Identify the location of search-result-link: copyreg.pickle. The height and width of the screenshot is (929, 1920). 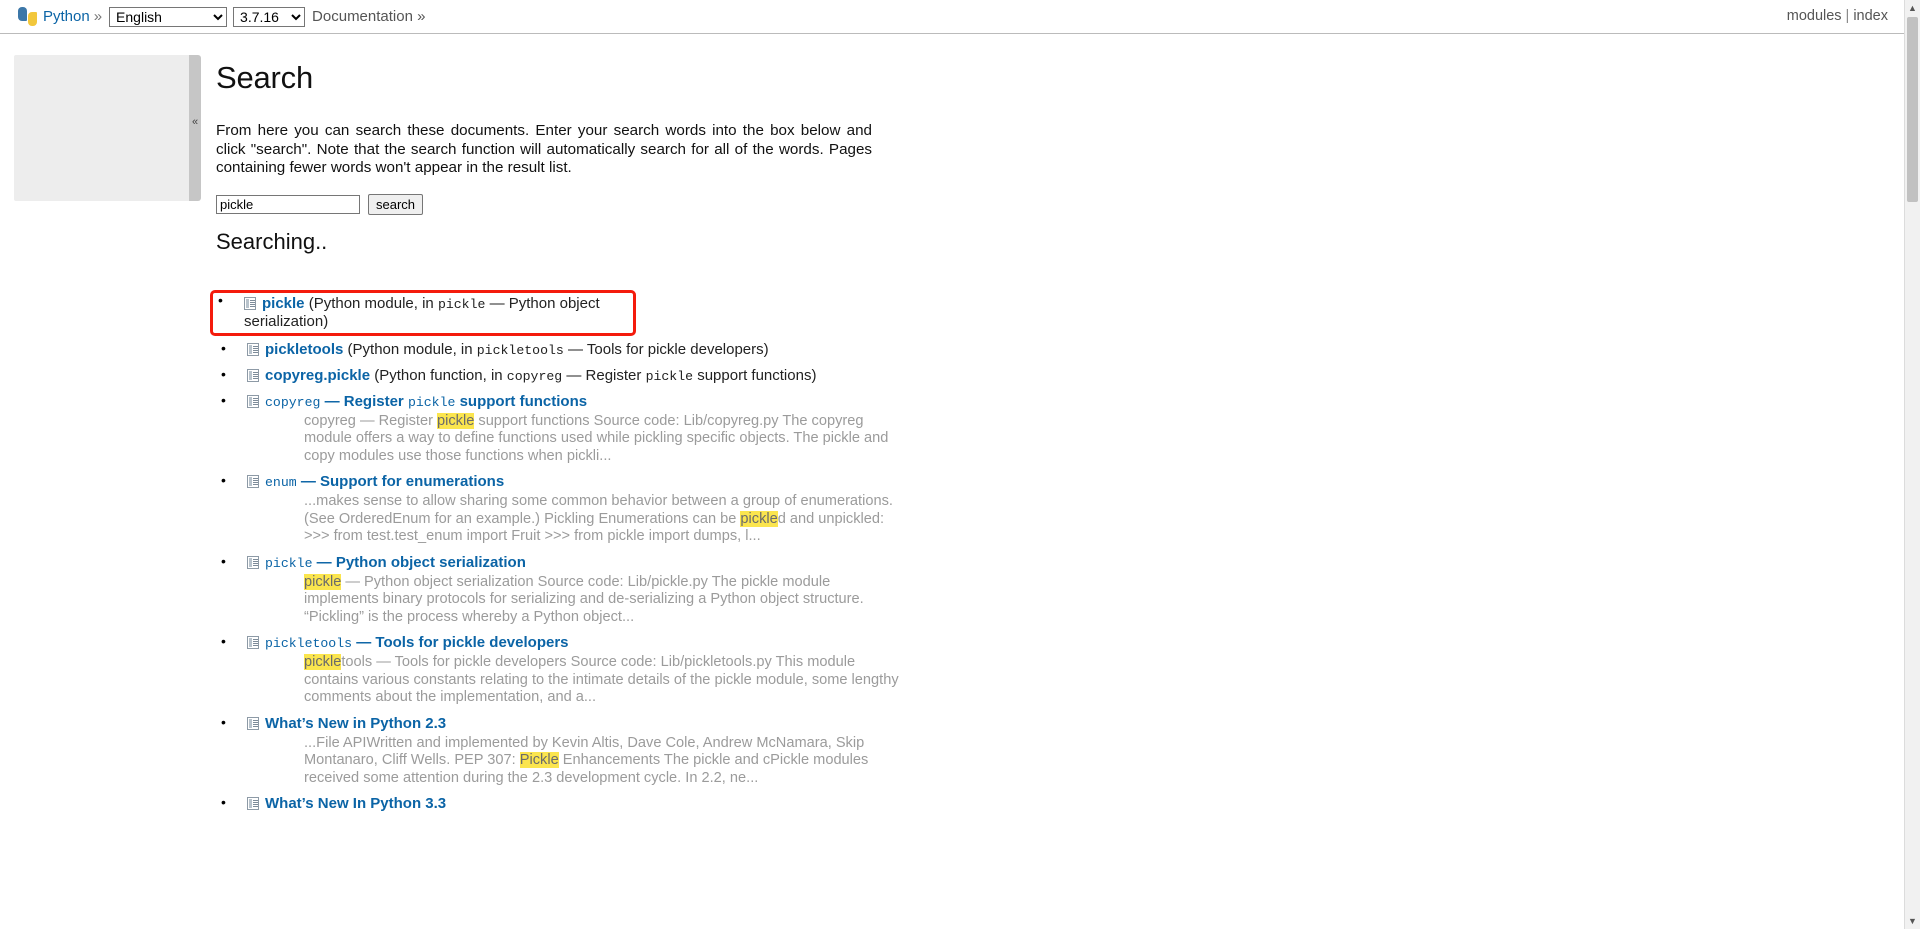
(317, 375).